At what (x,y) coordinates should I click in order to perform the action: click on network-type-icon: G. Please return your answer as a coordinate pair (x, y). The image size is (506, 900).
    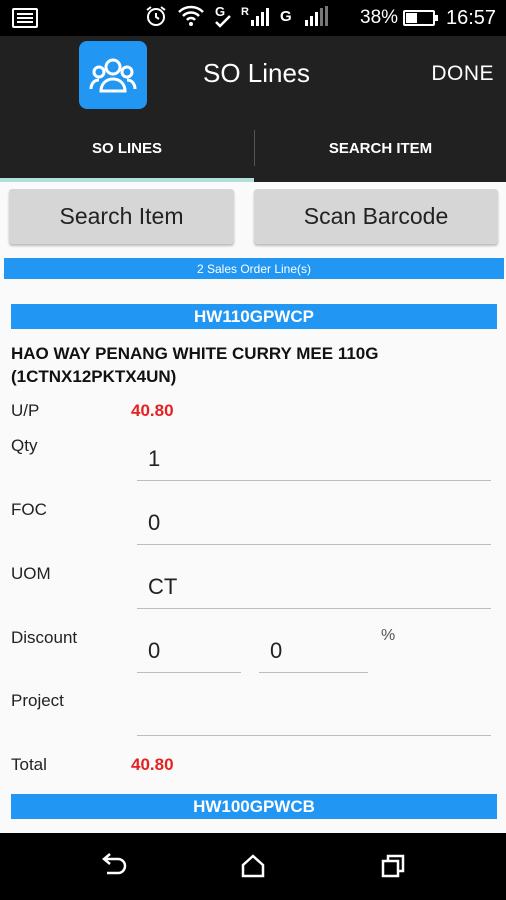
    Looking at the image, I should click on (287, 18).